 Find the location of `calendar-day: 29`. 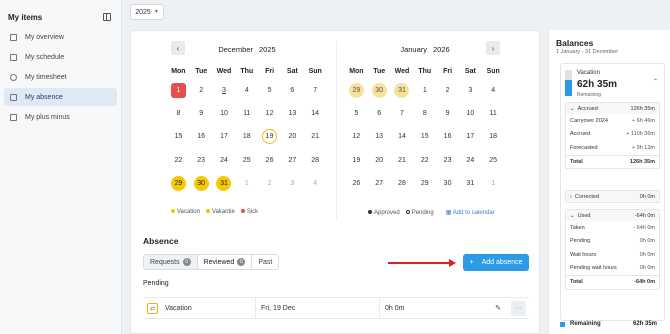

calendar-day: 29 is located at coordinates (424, 183).